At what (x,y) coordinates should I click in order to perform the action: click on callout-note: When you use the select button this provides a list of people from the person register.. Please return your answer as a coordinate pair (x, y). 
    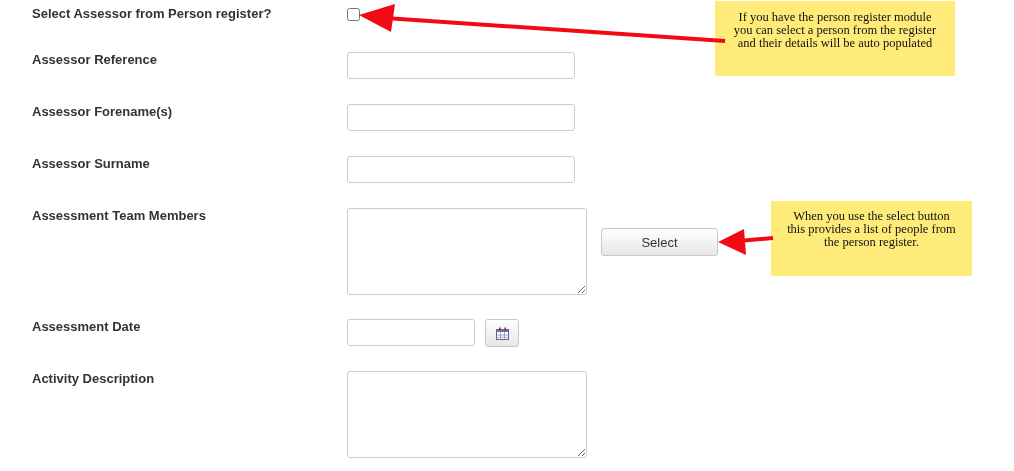
    Looking at the image, I should click on (871, 238).